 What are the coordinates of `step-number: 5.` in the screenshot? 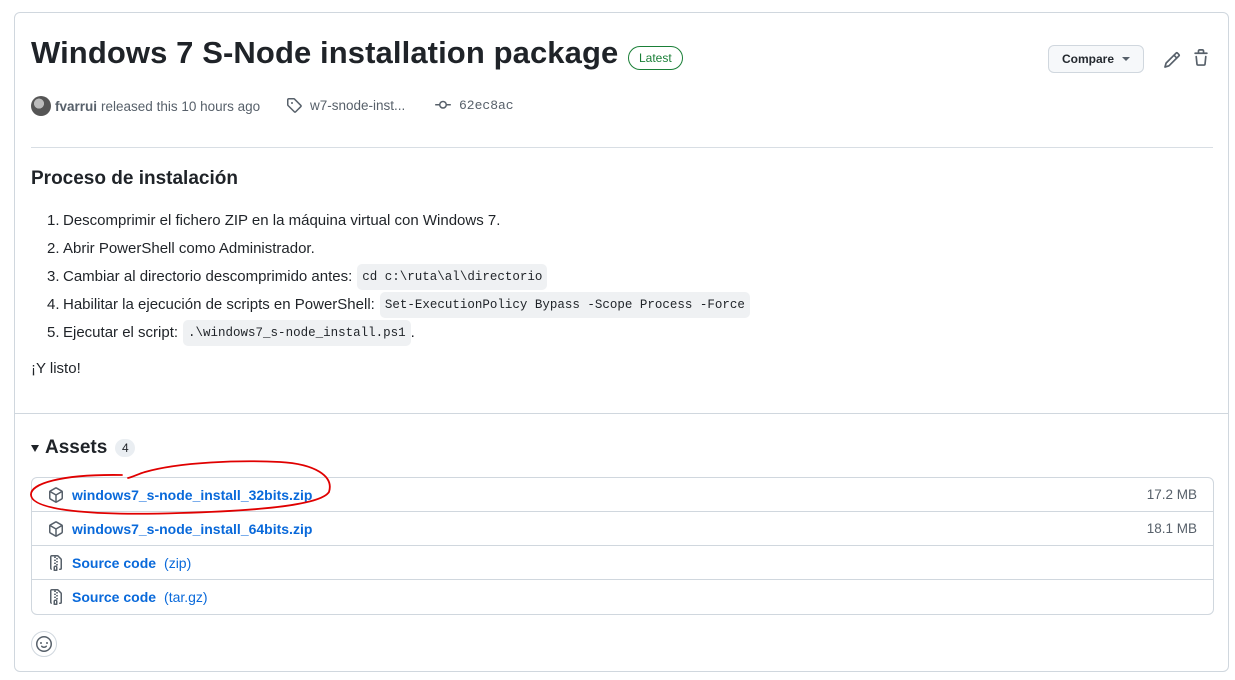 It's located at (53, 332).